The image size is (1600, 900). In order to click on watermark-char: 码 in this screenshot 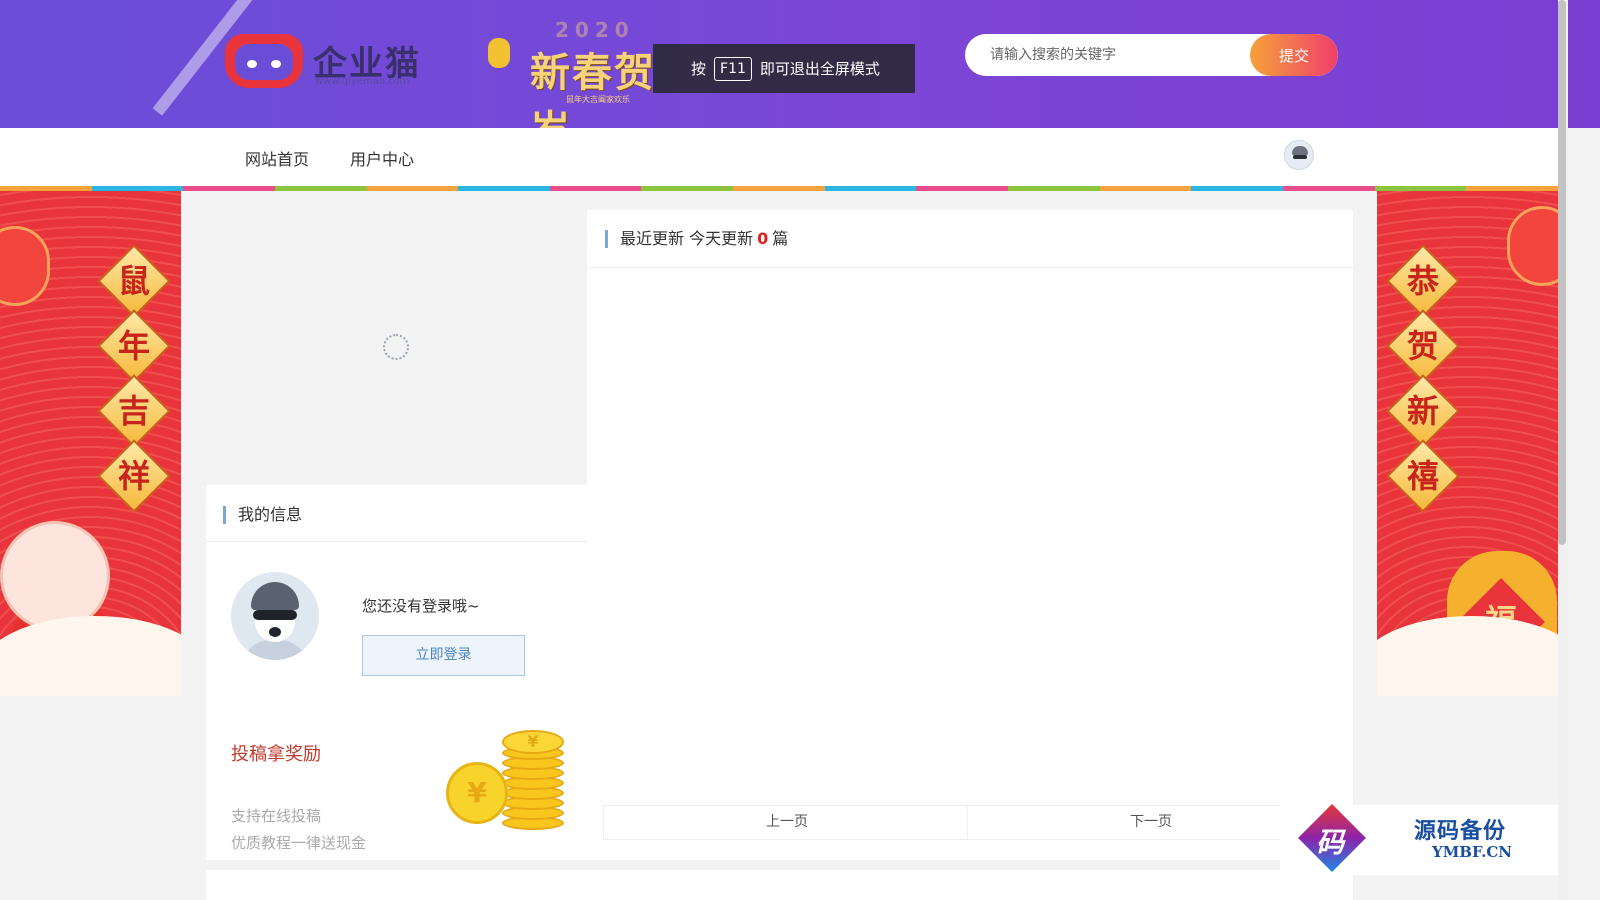, I will do `click(1330, 842)`.